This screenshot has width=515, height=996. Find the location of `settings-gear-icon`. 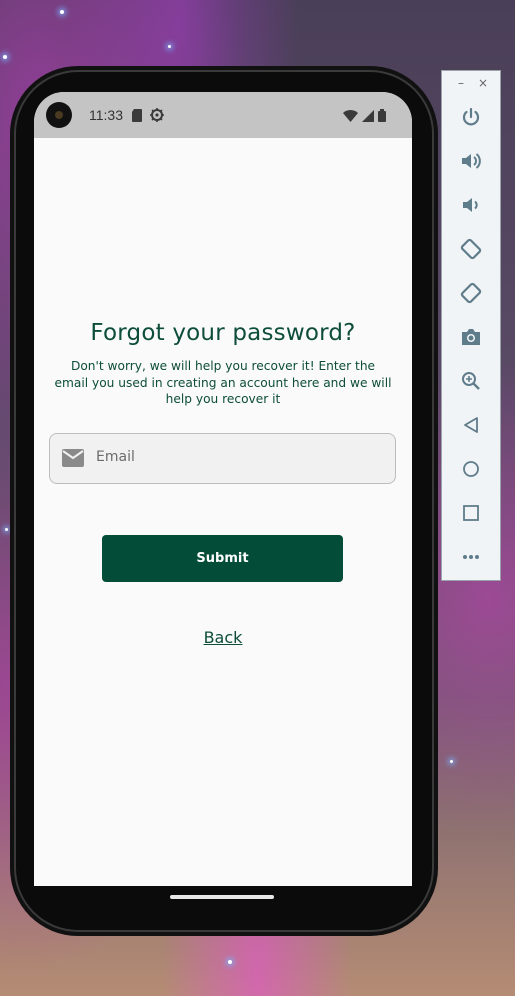

settings-gear-icon is located at coordinates (157, 116).